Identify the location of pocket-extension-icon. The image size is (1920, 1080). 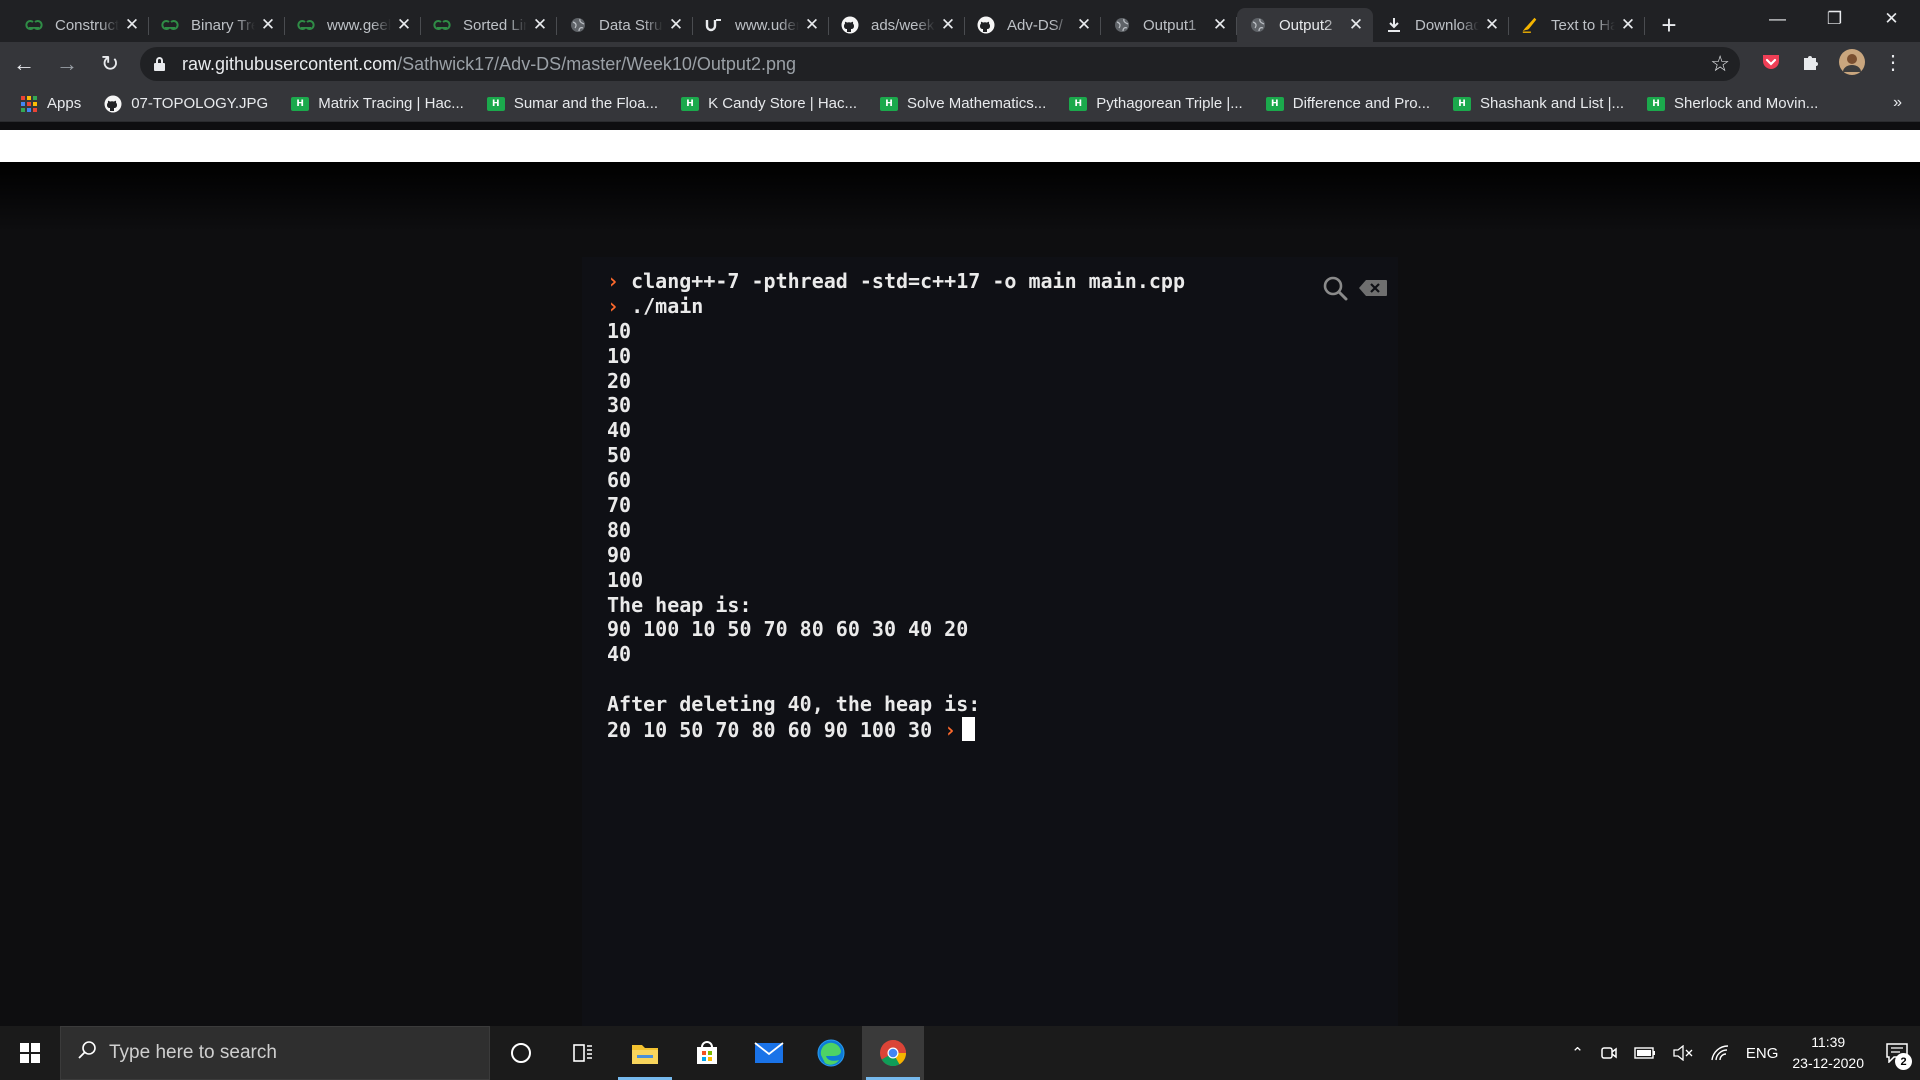
(1771, 62).